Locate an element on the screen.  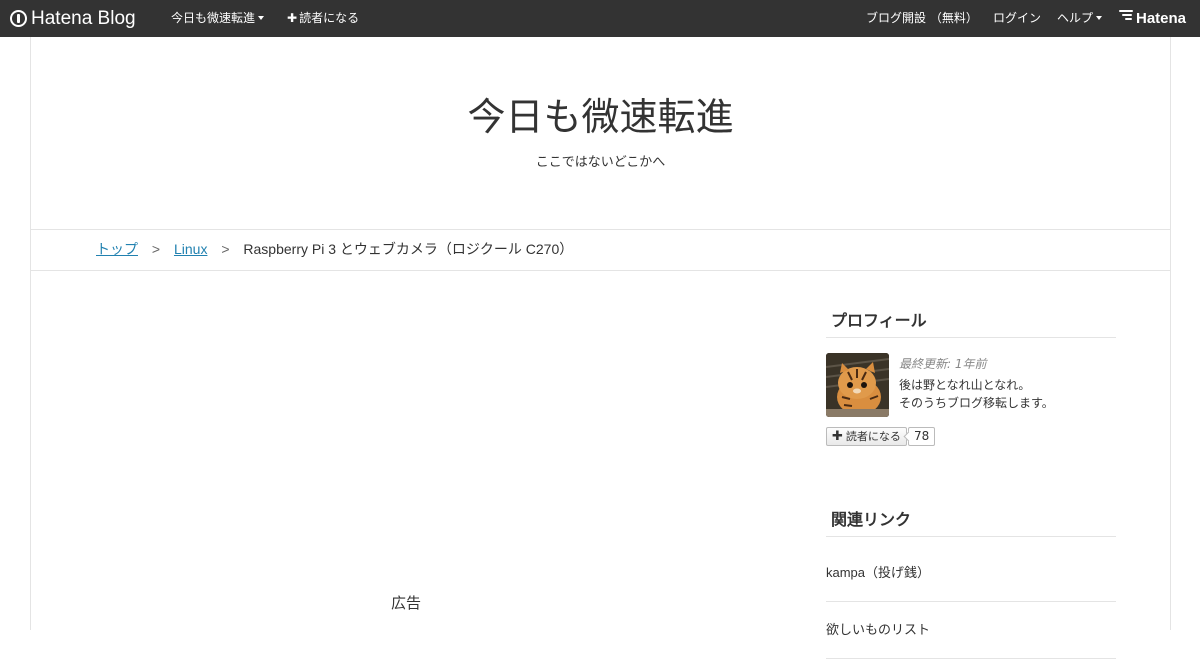
related-links-title: 関連リンク is located at coordinates (971, 521).